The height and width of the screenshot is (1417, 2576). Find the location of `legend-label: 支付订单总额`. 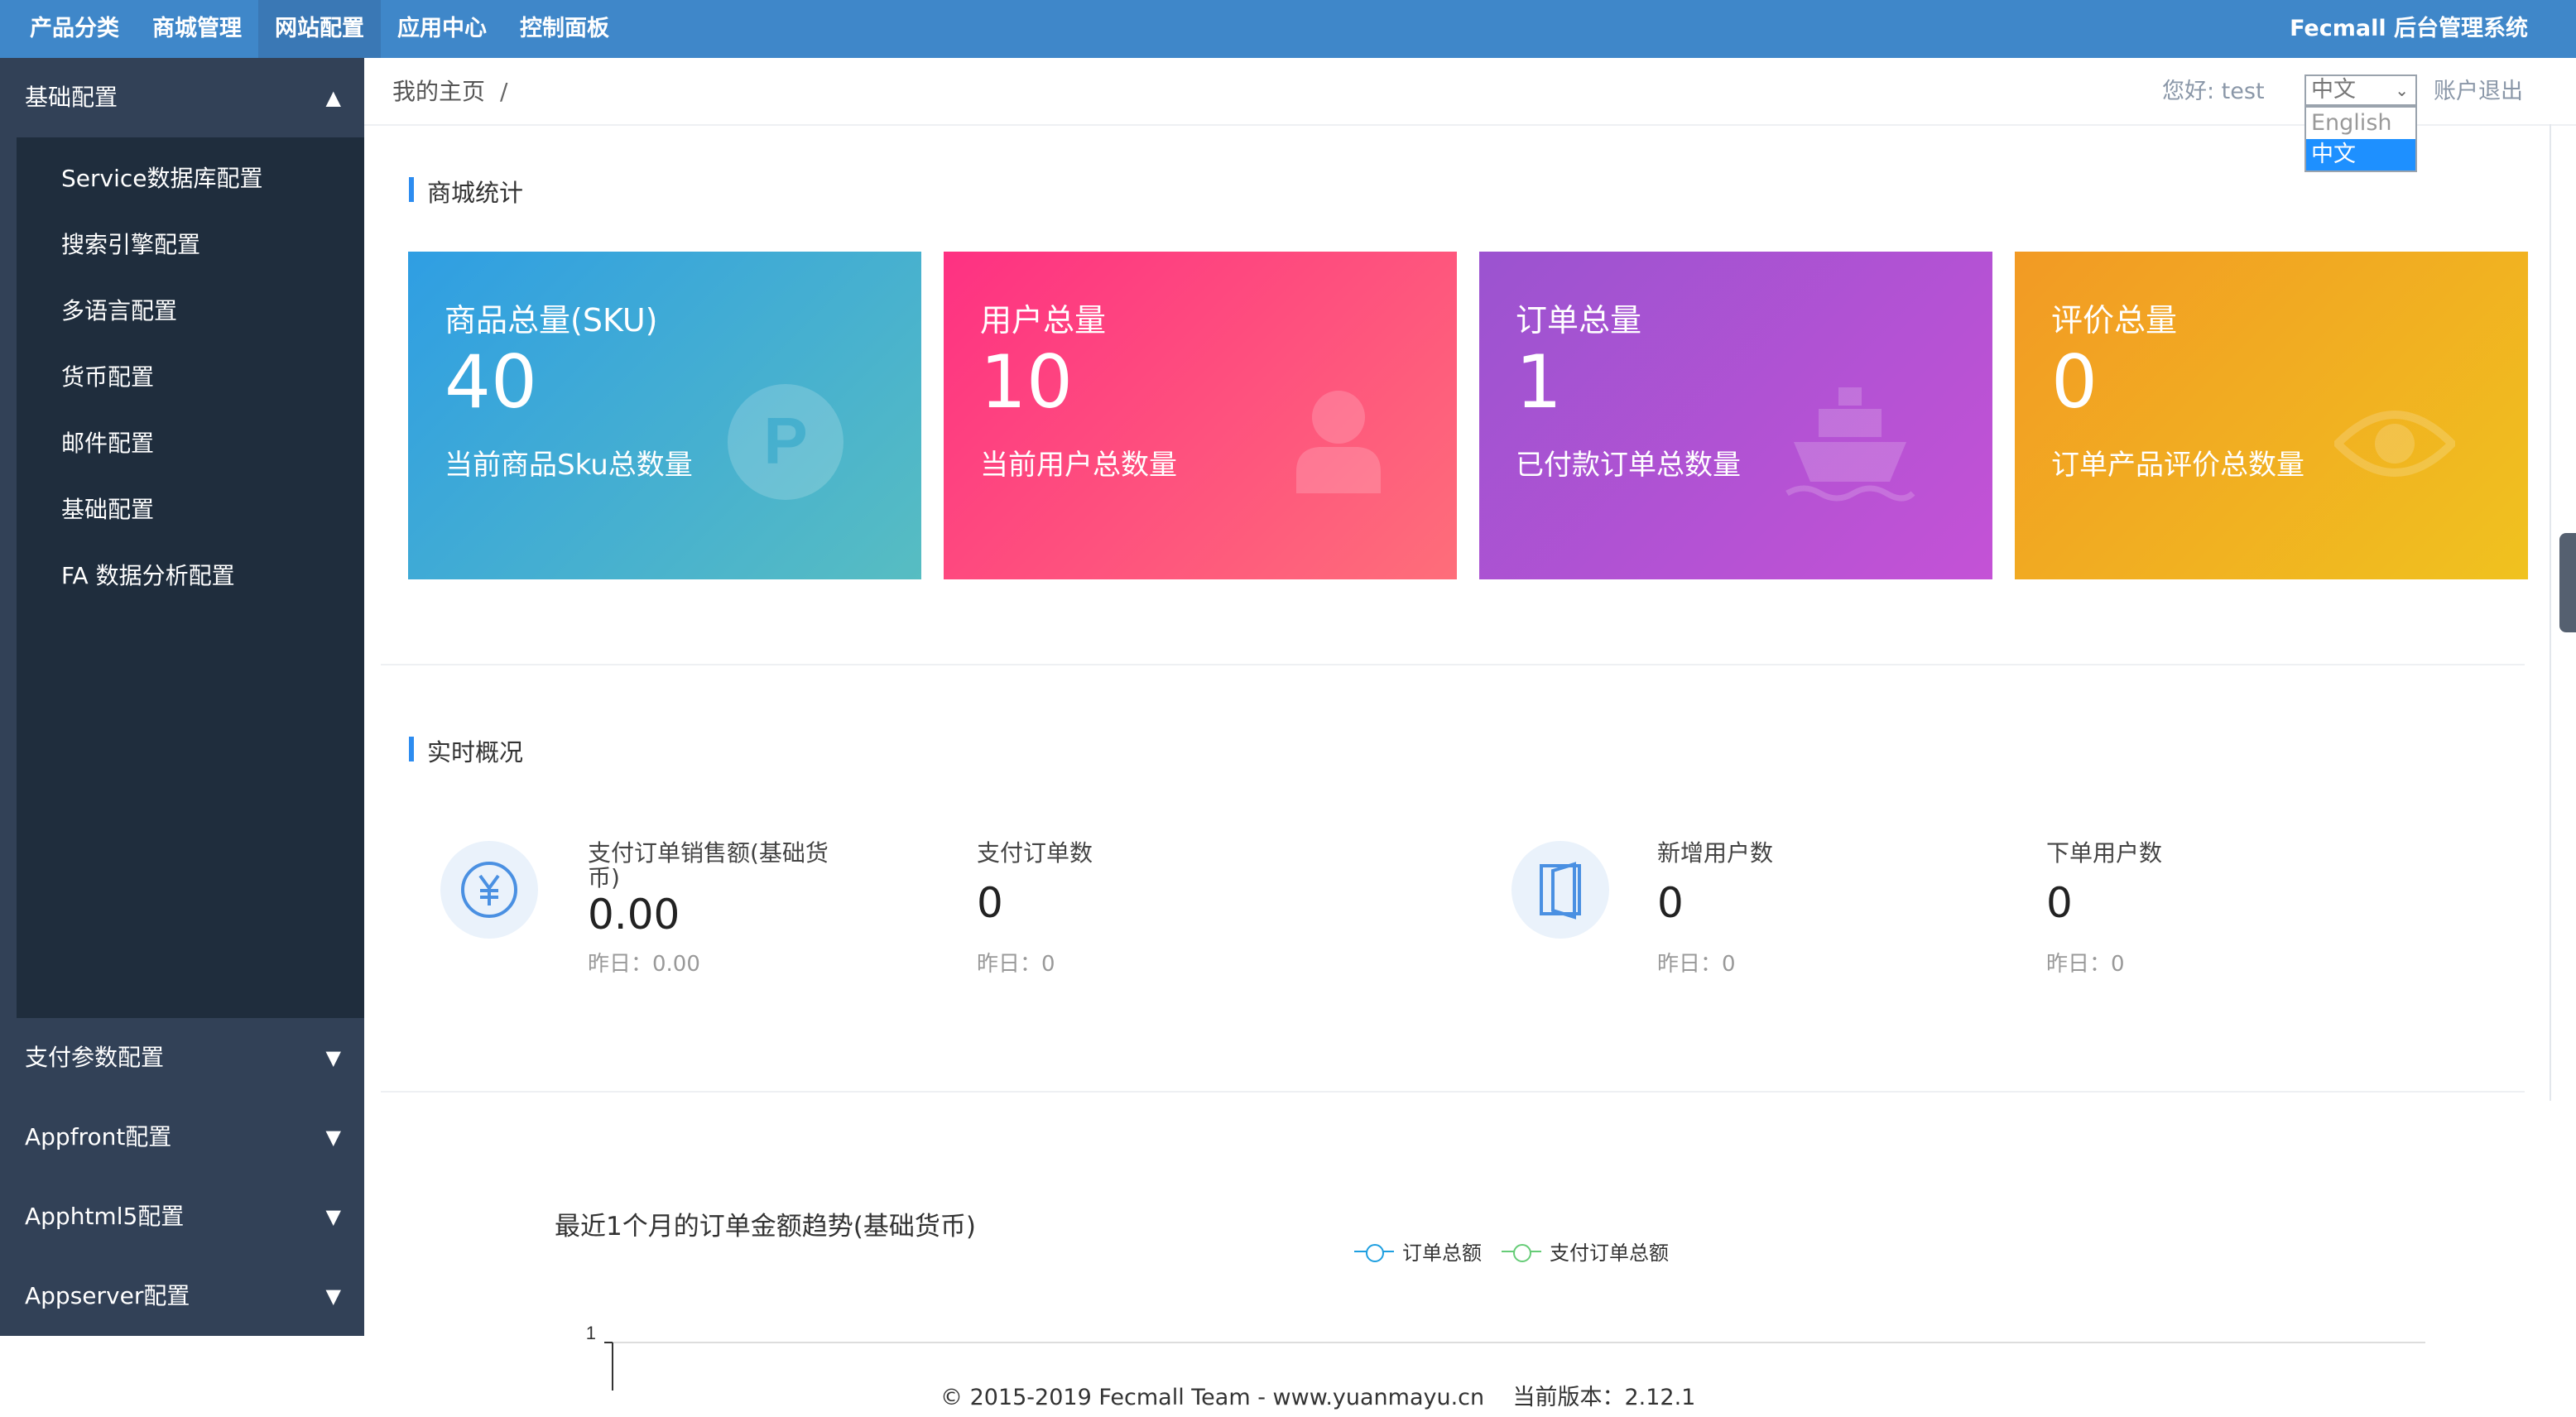

legend-label: 支付订单总额 is located at coordinates (1609, 1253).